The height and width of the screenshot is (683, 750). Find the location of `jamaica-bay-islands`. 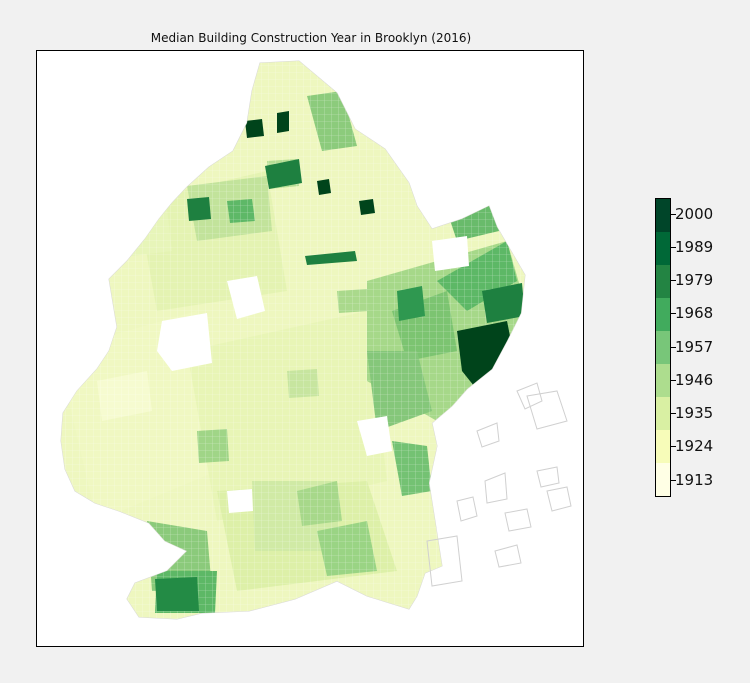

jamaica-bay-islands is located at coordinates (499, 484).